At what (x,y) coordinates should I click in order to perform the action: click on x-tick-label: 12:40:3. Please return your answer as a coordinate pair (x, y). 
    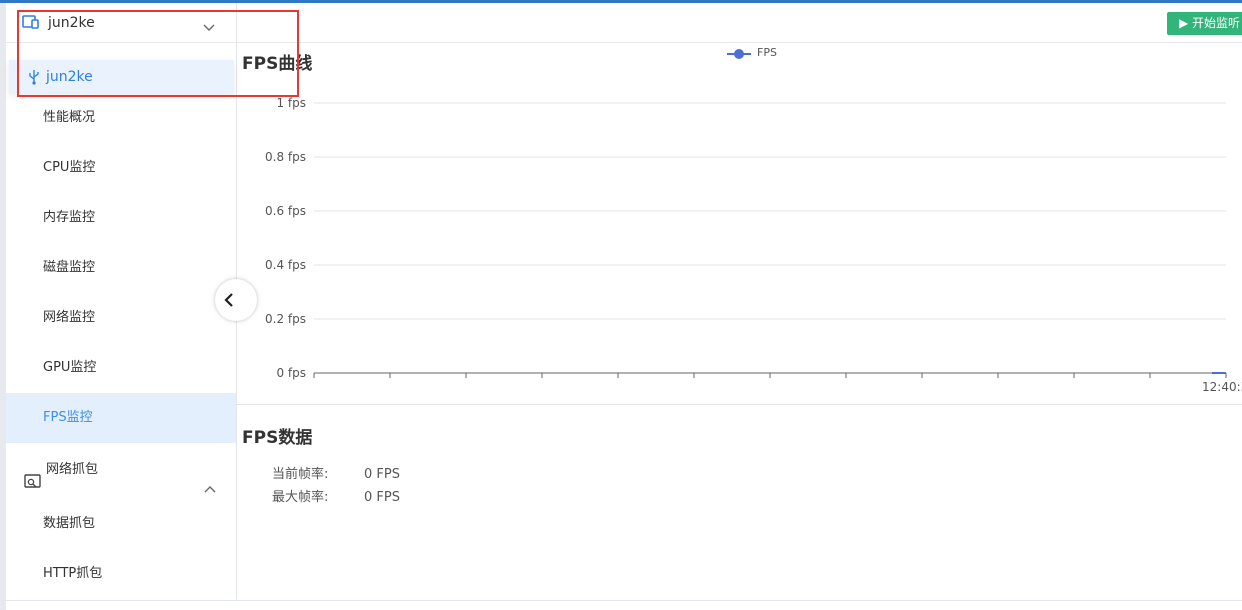
    Looking at the image, I should click on (1222, 387).